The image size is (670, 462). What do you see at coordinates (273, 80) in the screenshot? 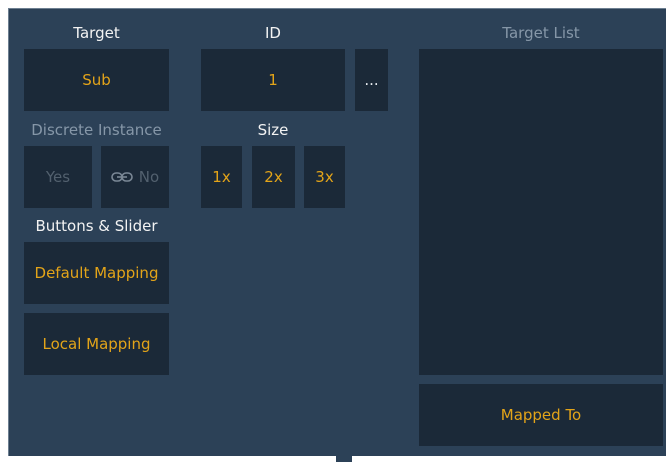
I see `id-button: 1` at bounding box center [273, 80].